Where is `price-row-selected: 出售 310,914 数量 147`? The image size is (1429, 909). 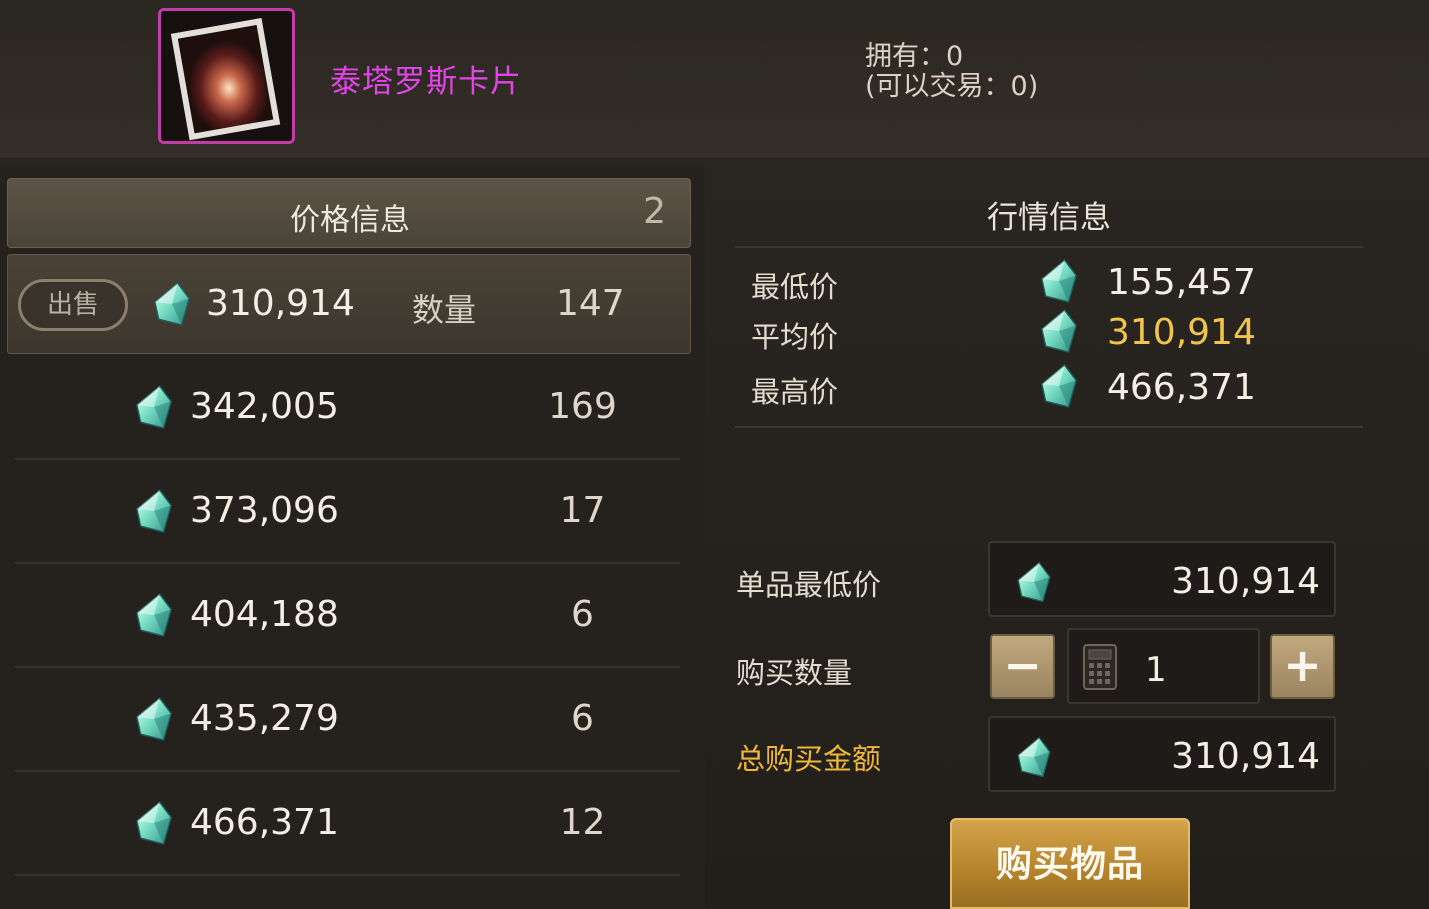 price-row-selected: 出售 310,914 数量 147 is located at coordinates (349, 304).